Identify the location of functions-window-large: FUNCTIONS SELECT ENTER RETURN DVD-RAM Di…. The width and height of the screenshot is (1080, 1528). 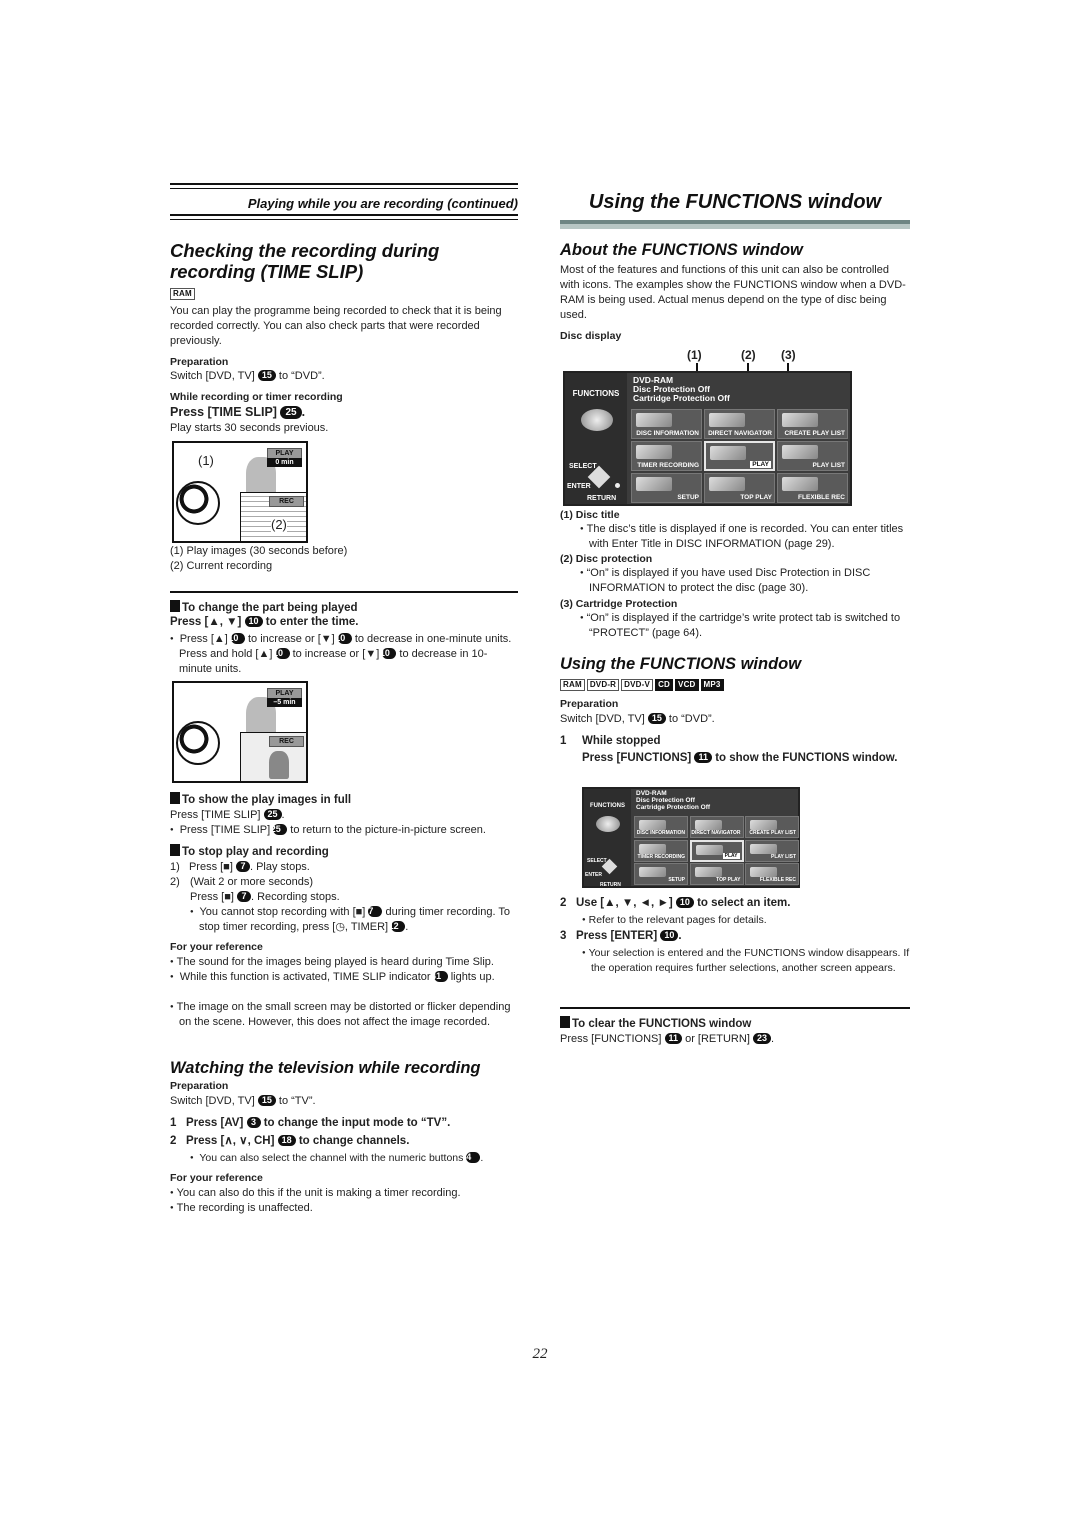
(707, 438).